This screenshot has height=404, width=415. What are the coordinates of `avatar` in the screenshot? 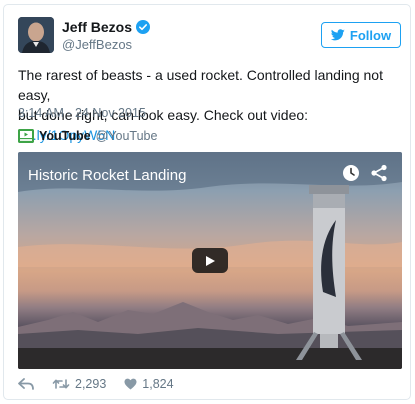 It's located at (36, 35).